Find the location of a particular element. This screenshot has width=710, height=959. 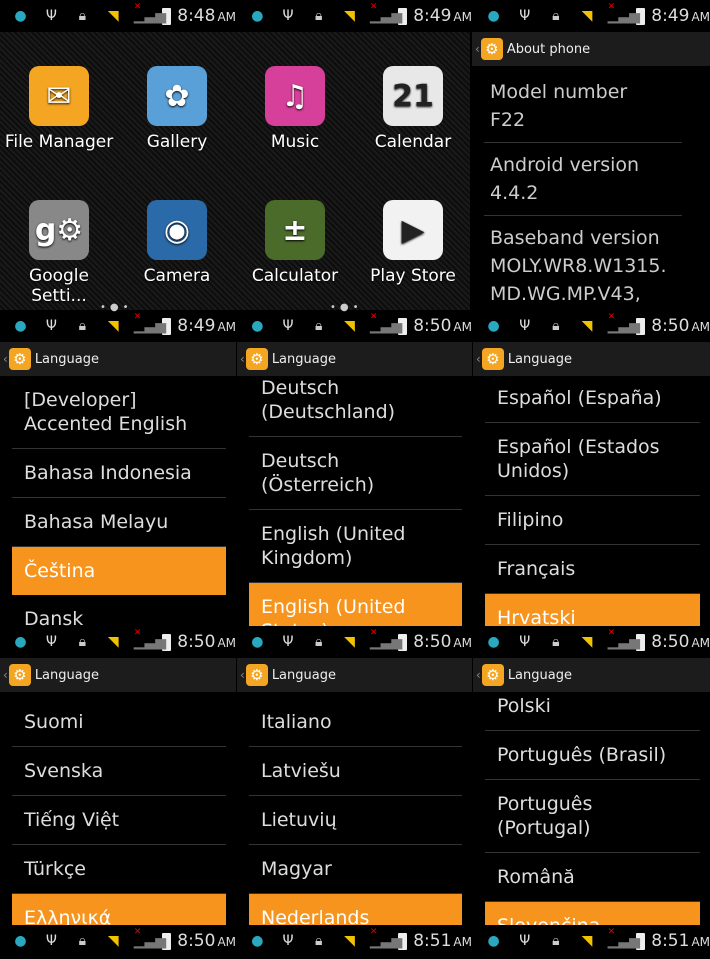

language-item: Français is located at coordinates (592, 569).